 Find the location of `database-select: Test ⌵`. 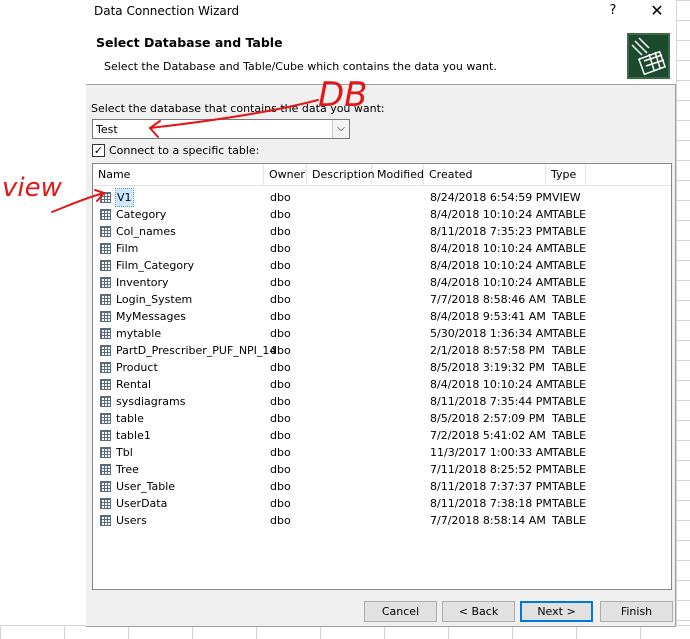

database-select: Test ⌵ is located at coordinates (221, 129).